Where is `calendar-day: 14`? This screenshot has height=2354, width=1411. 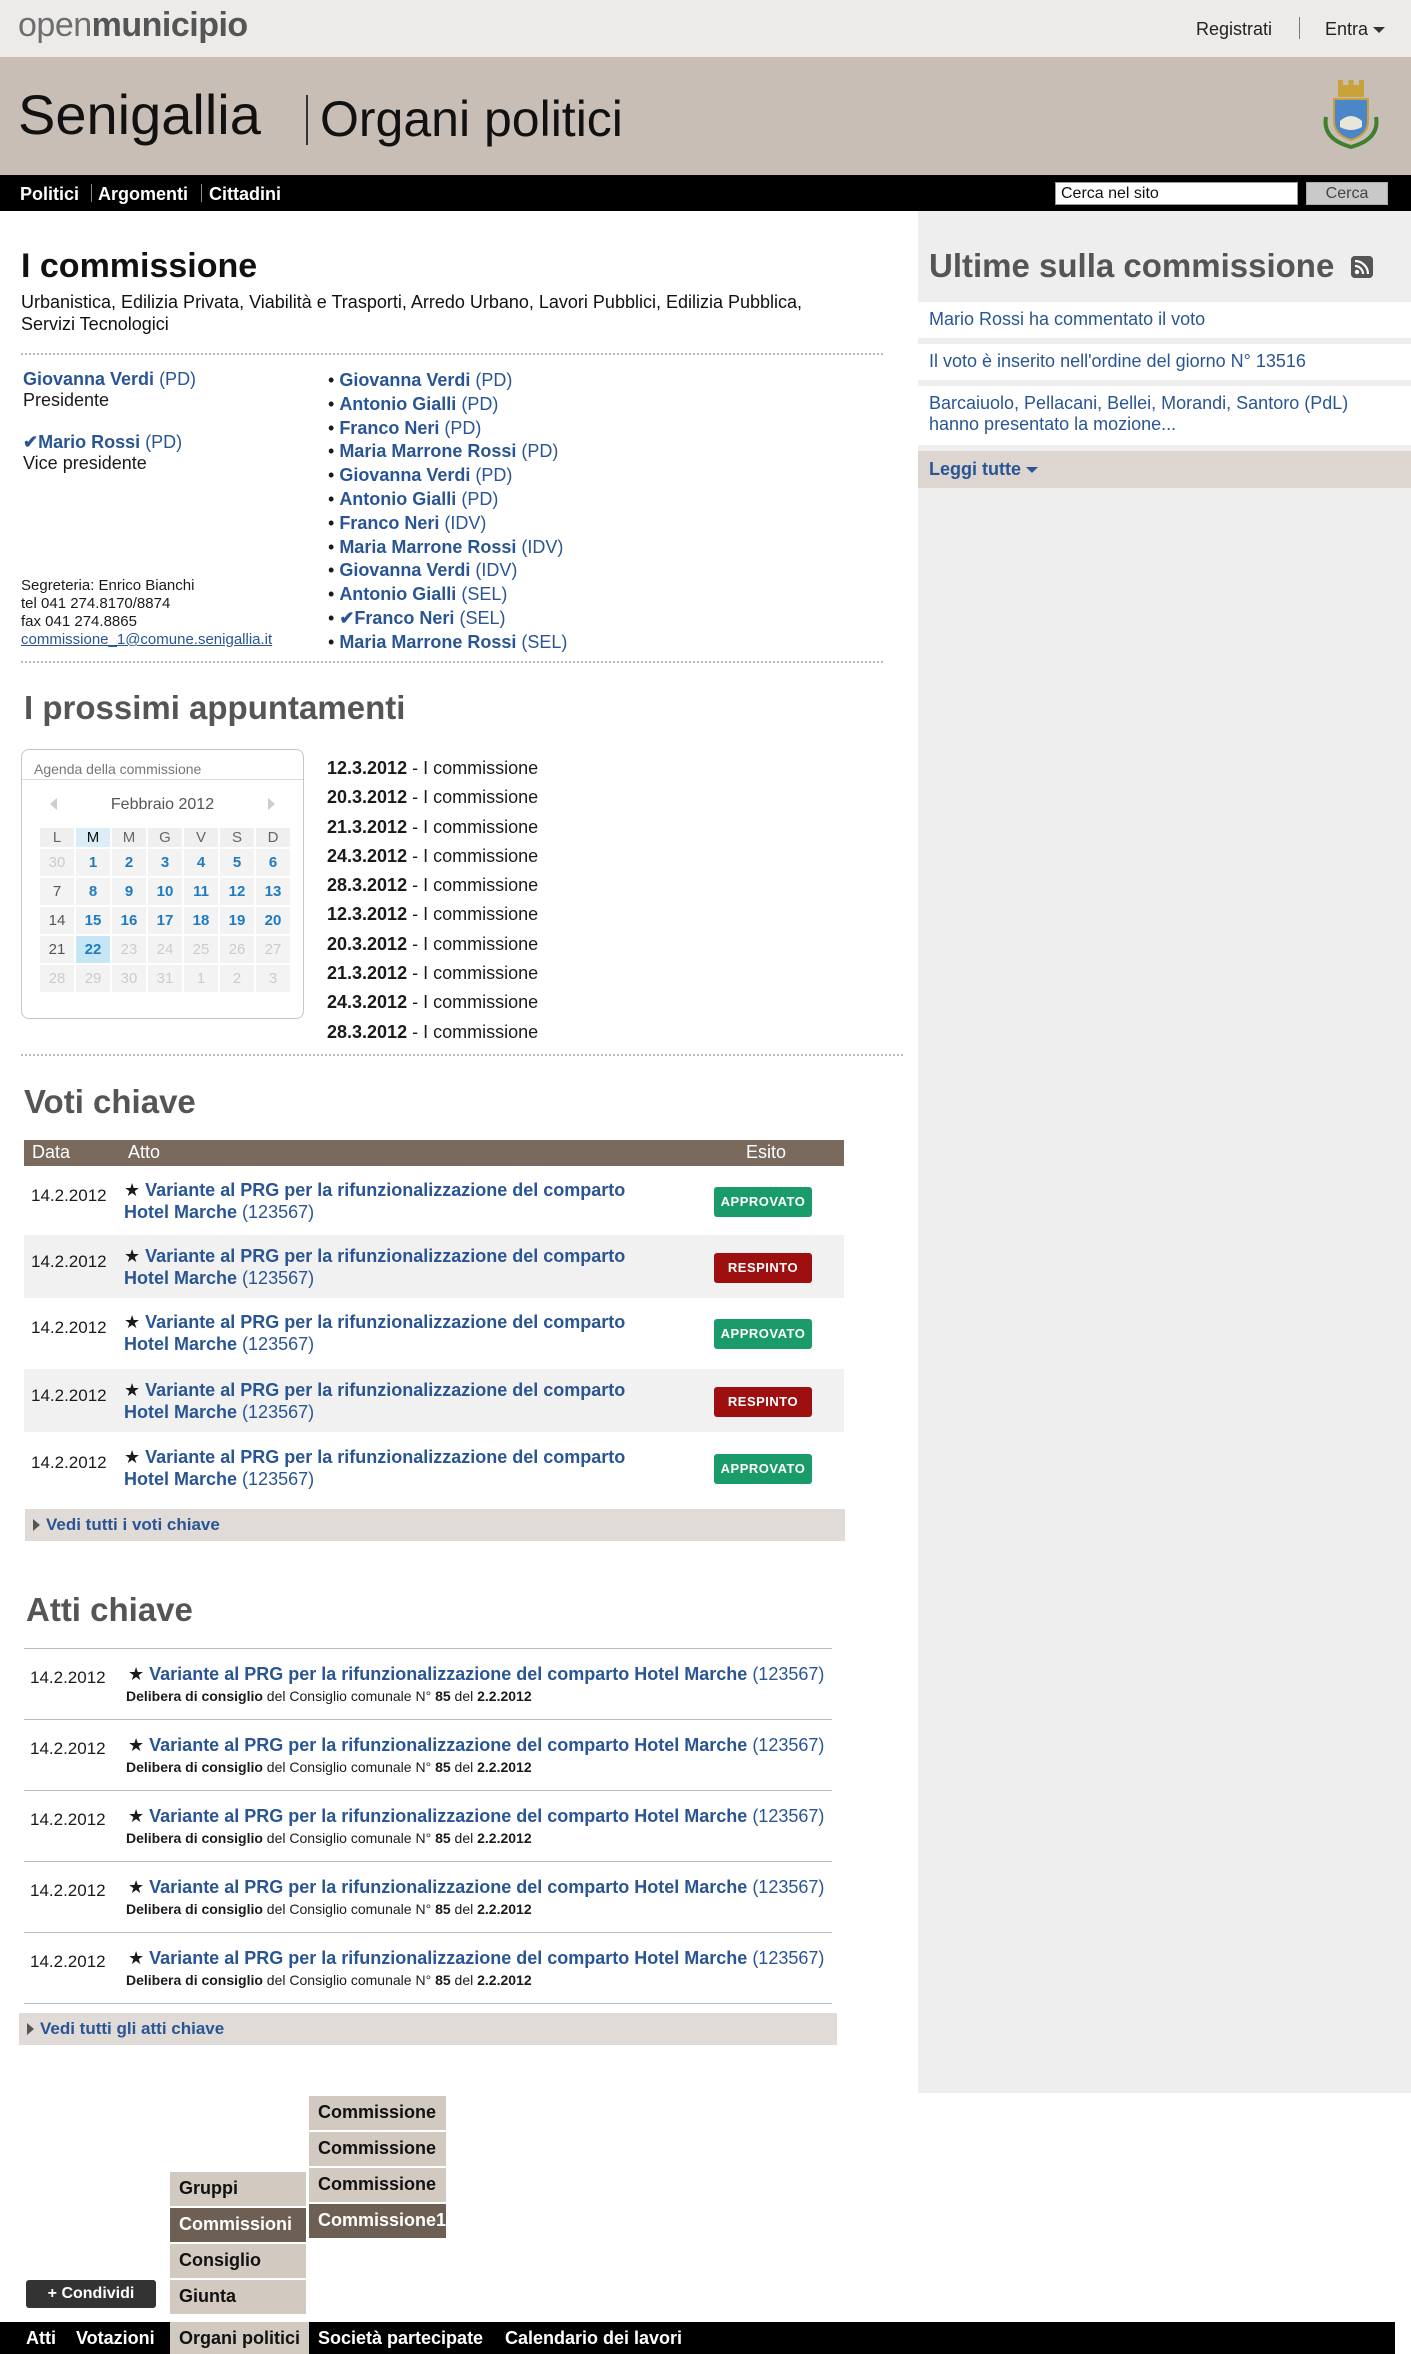
calendar-day: 14 is located at coordinates (57, 920).